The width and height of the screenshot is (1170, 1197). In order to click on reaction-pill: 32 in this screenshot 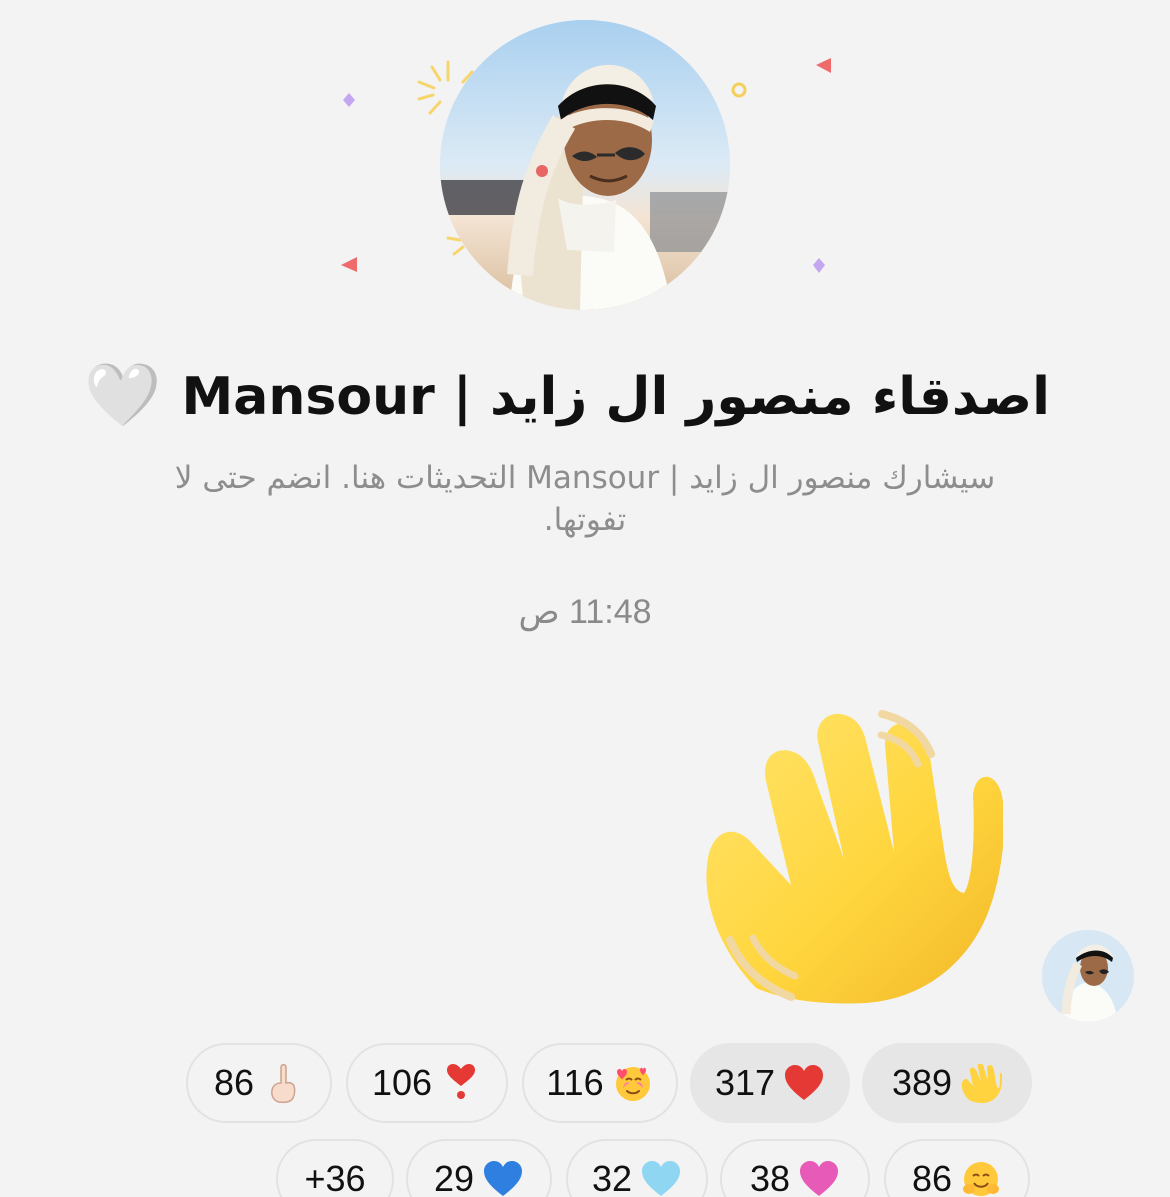, I will do `click(637, 1168)`.